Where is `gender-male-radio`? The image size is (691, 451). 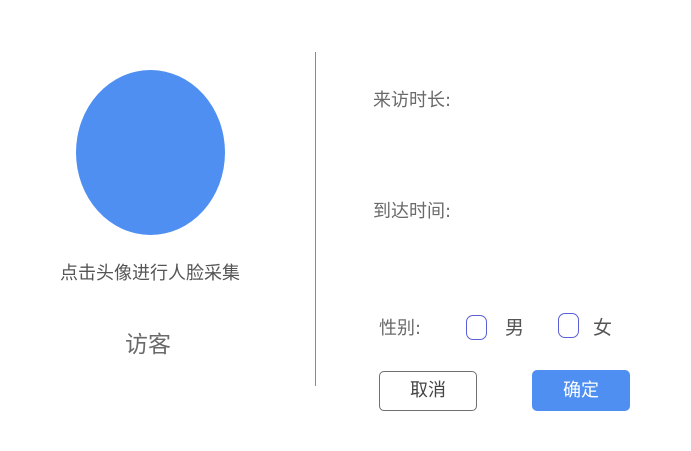
gender-male-radio is located at coordinates (476, 327).